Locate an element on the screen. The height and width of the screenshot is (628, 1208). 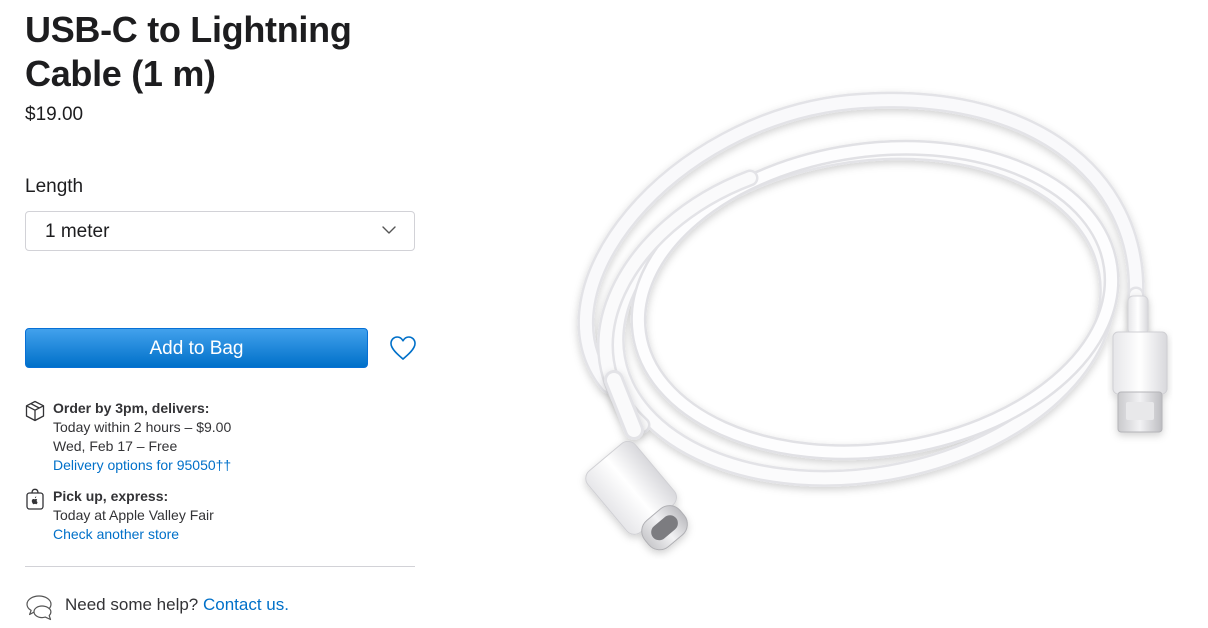
divider is located at coordinates (220, 566).